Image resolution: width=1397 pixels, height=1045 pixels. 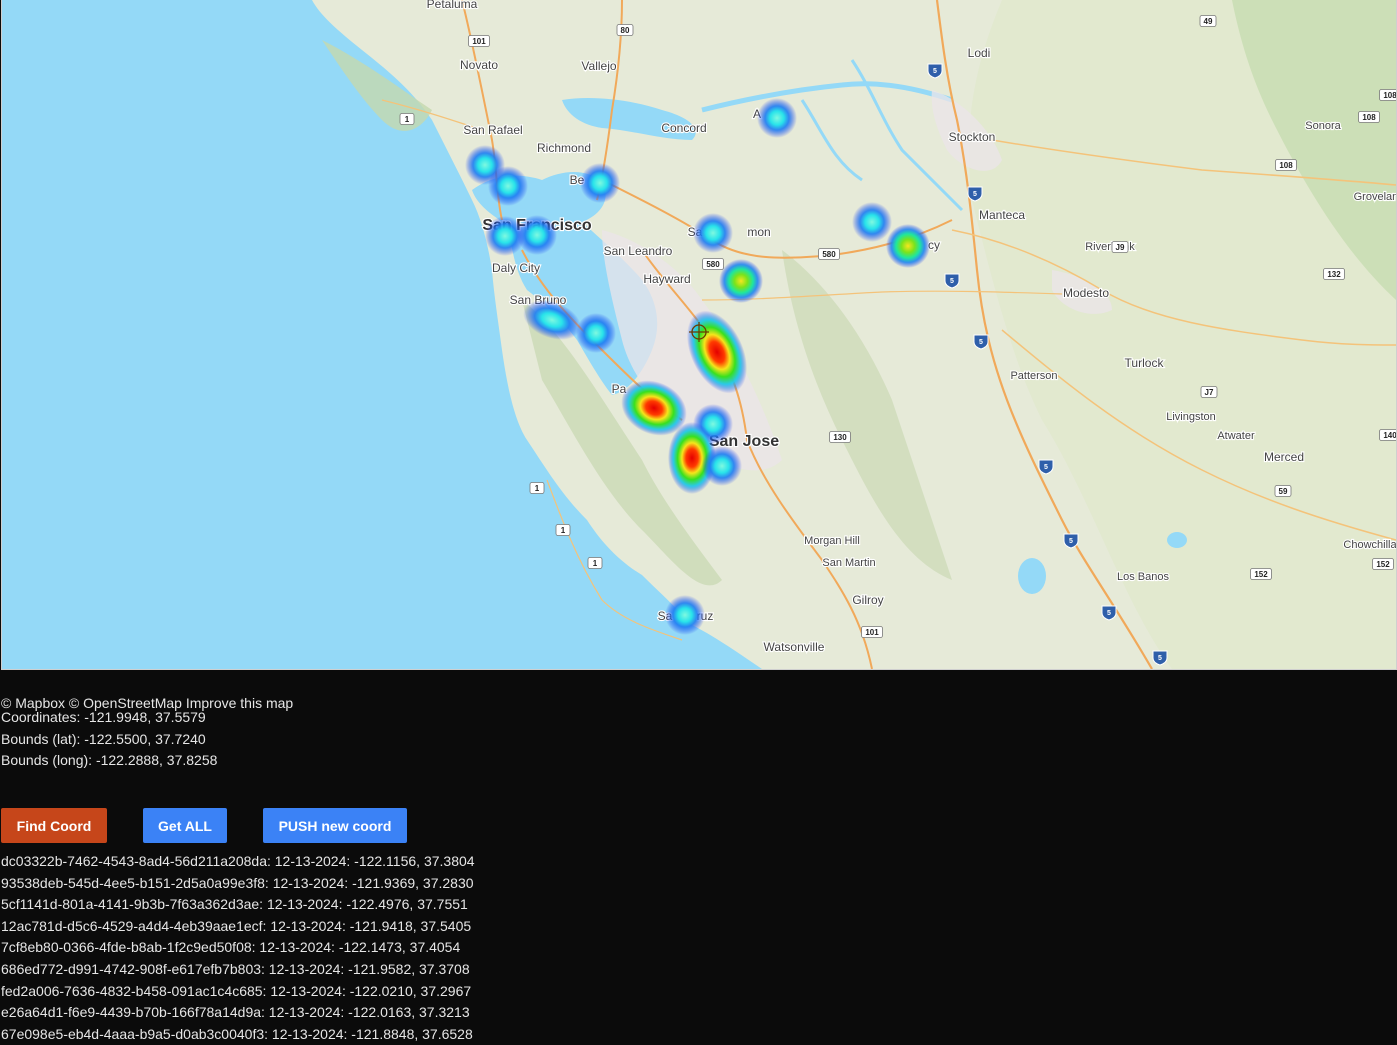 I want to click on push-new-coord-button: PUSH new coord, so click(x=335, y=825).